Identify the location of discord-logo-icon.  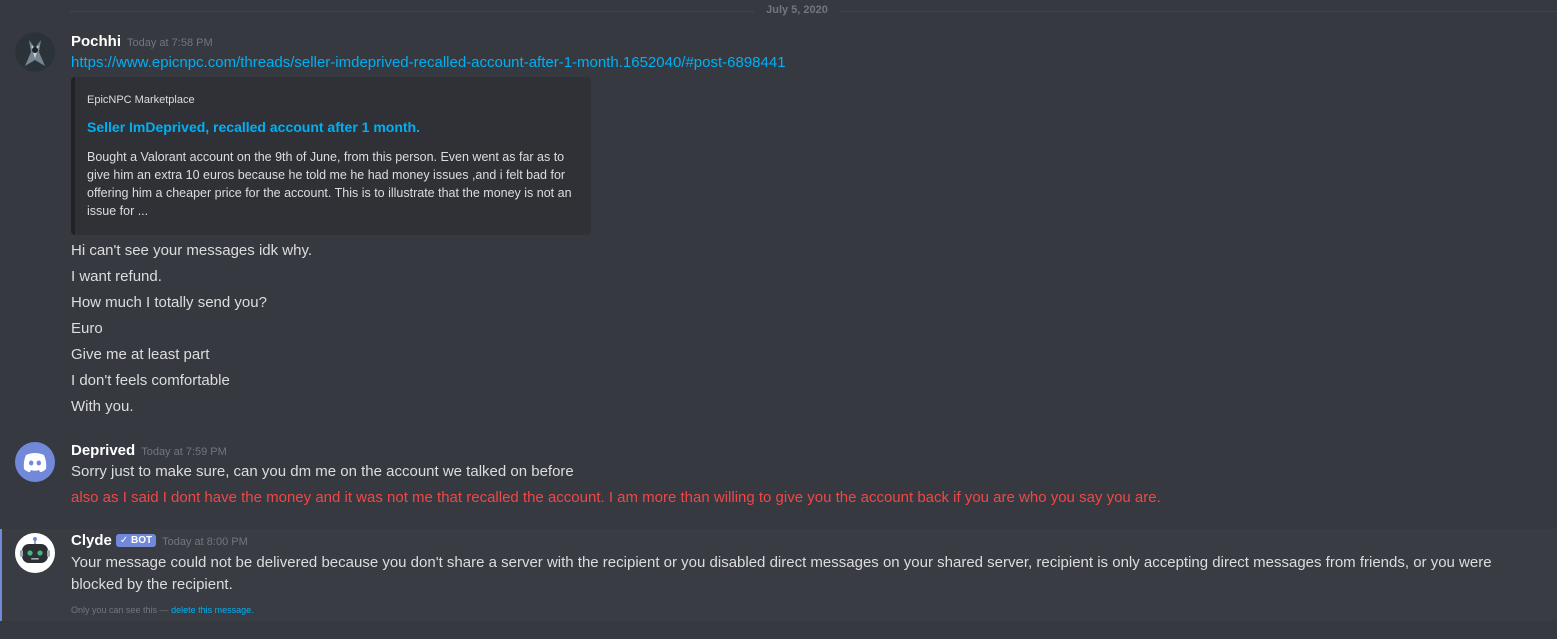
(35, 462).